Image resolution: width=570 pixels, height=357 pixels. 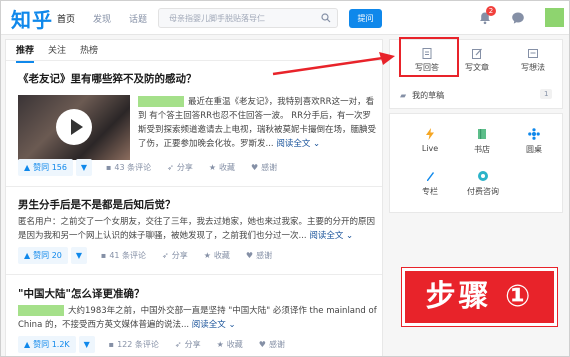 I want to click on draft-count: 1, so click(x=546, y=94).